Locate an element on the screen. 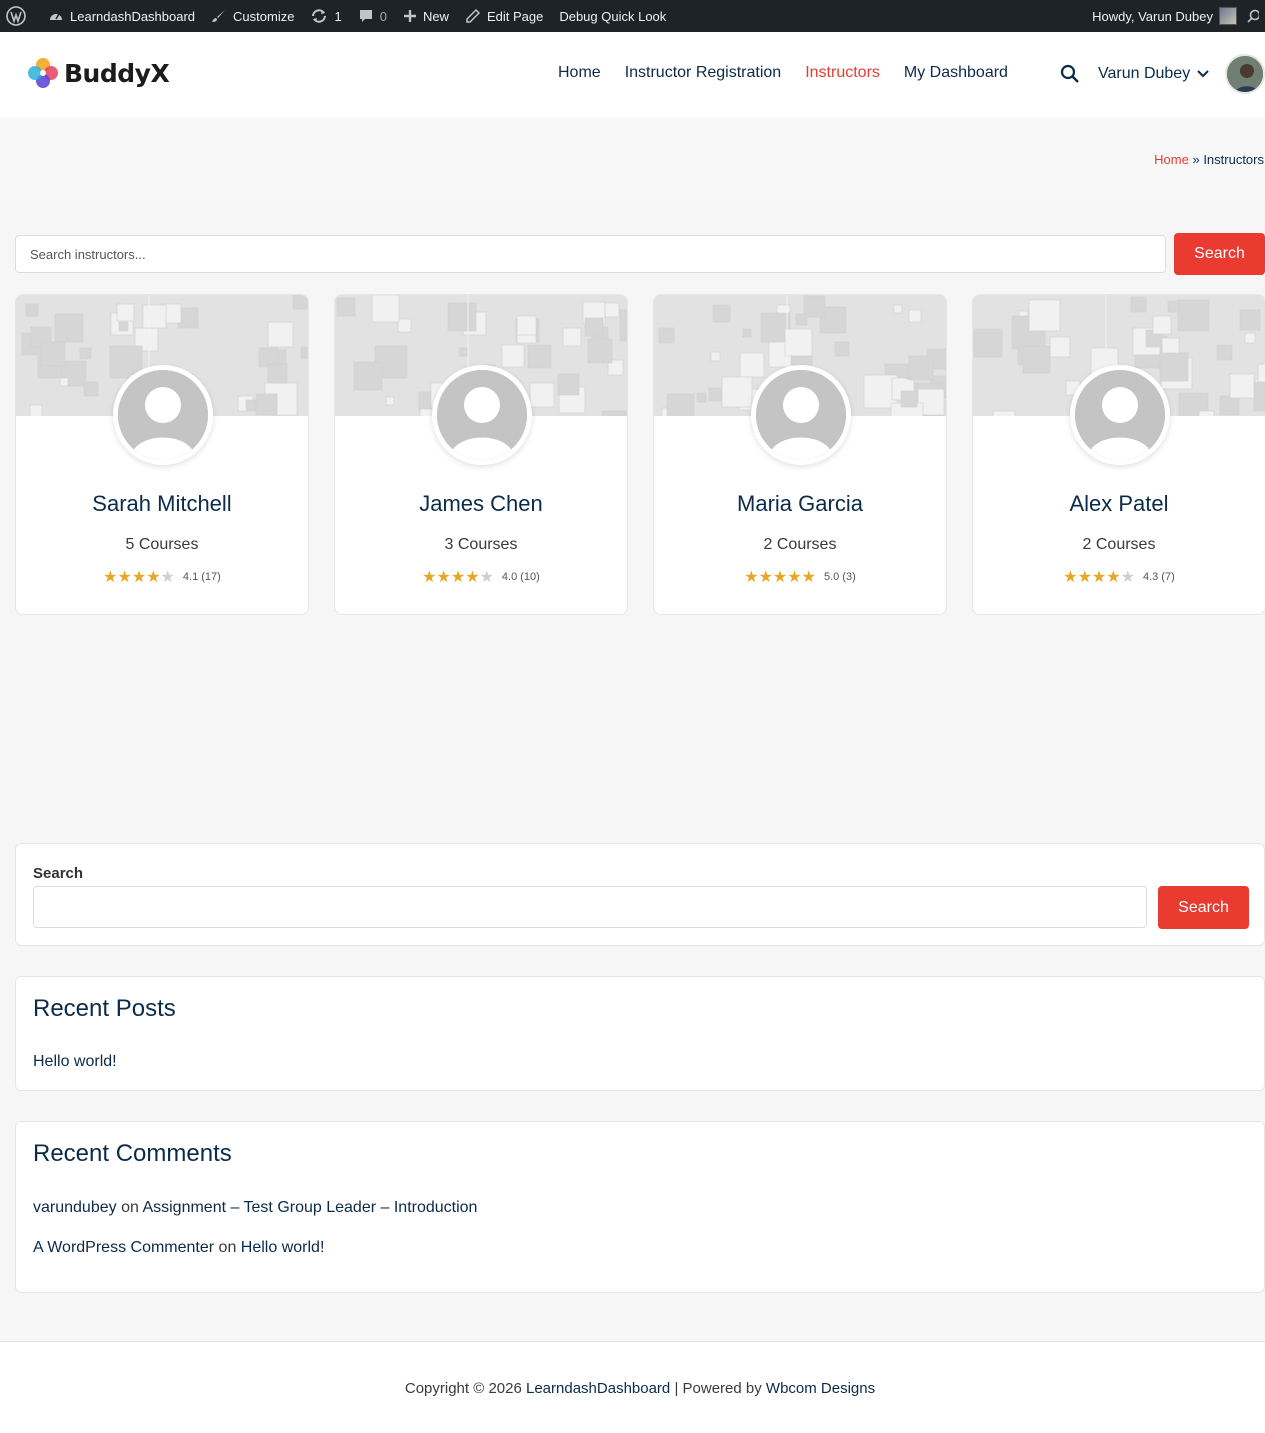  wordpress-logo-icon is located at coordinates (20, 16).